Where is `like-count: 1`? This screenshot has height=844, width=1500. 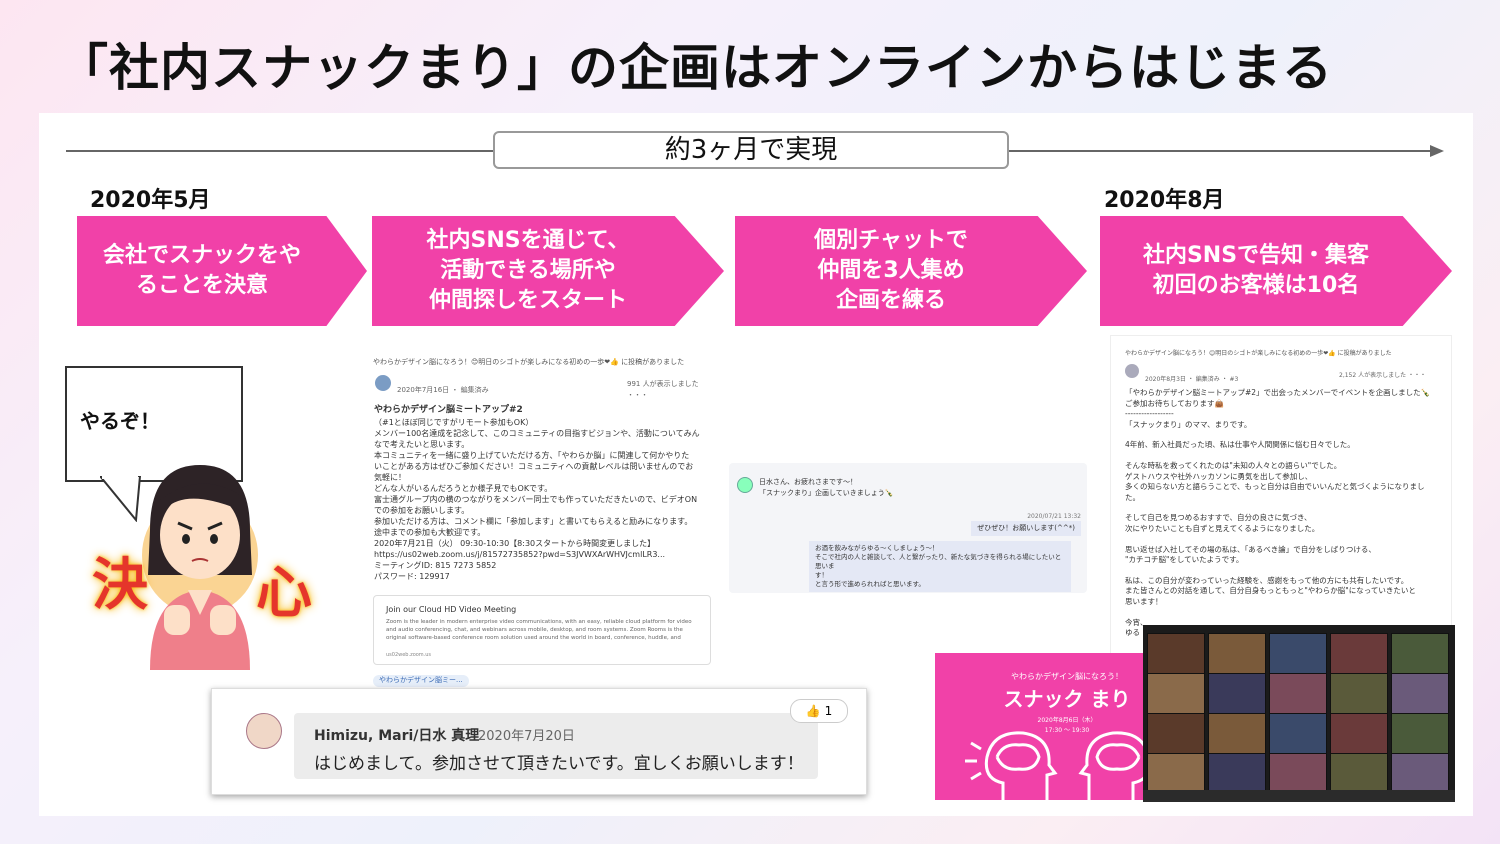 like-count: 1 is located at coordinates (828, 711).